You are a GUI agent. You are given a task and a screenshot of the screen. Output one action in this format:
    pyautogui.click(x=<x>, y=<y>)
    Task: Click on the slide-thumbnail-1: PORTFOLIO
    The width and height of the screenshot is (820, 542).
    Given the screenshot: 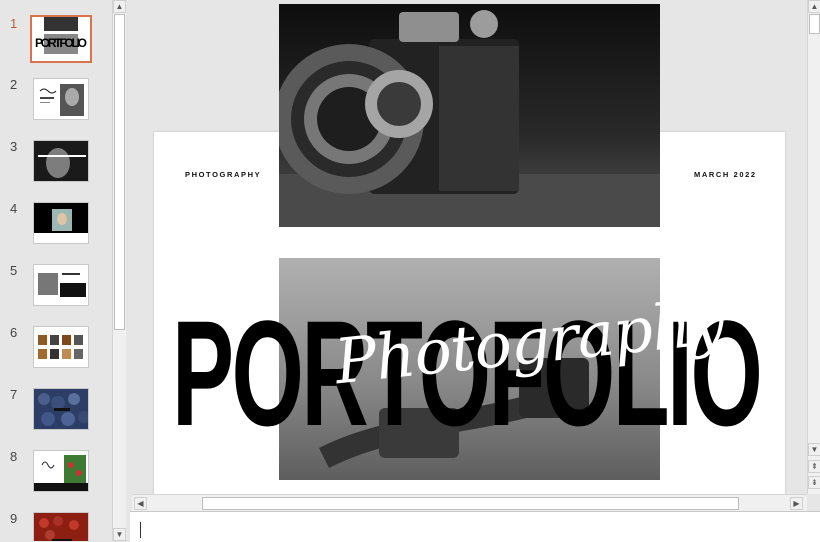 What is the action you would take?
    pyautogui.click(x=61, y=39)
    